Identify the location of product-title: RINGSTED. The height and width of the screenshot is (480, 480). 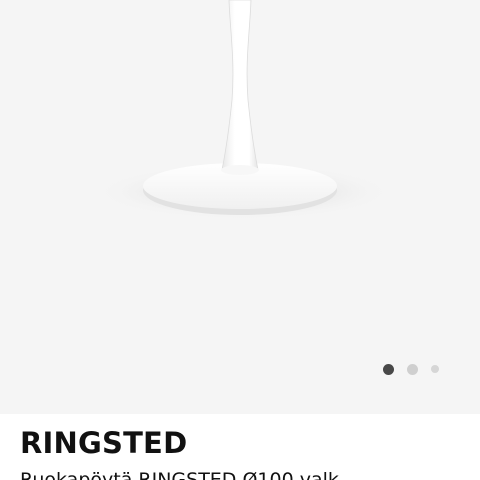
(104, 443).